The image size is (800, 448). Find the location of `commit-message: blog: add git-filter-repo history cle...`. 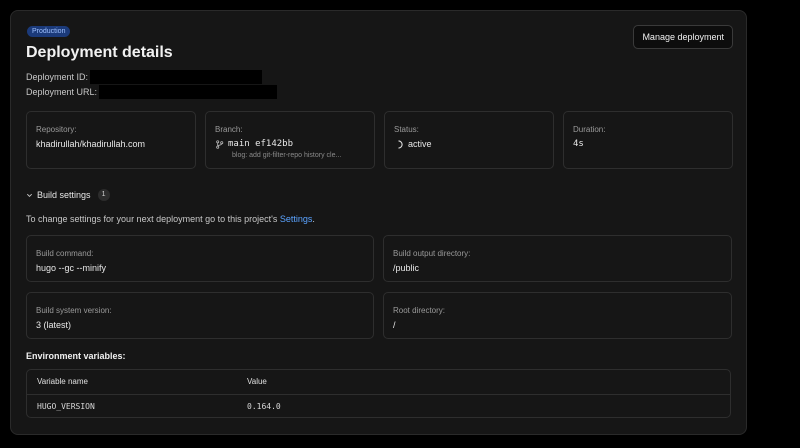

commit-message: blog: add git-filter-repo history cle... is located at coordinates (287, 155).